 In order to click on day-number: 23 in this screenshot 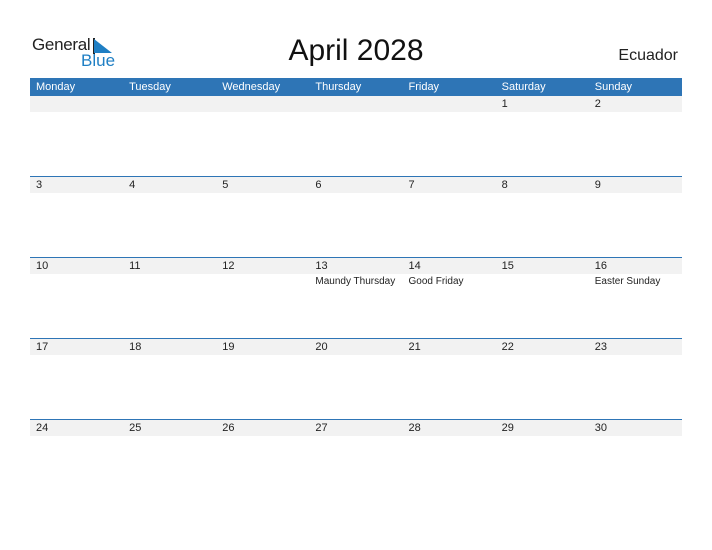, I will do `click(600, 347)`.